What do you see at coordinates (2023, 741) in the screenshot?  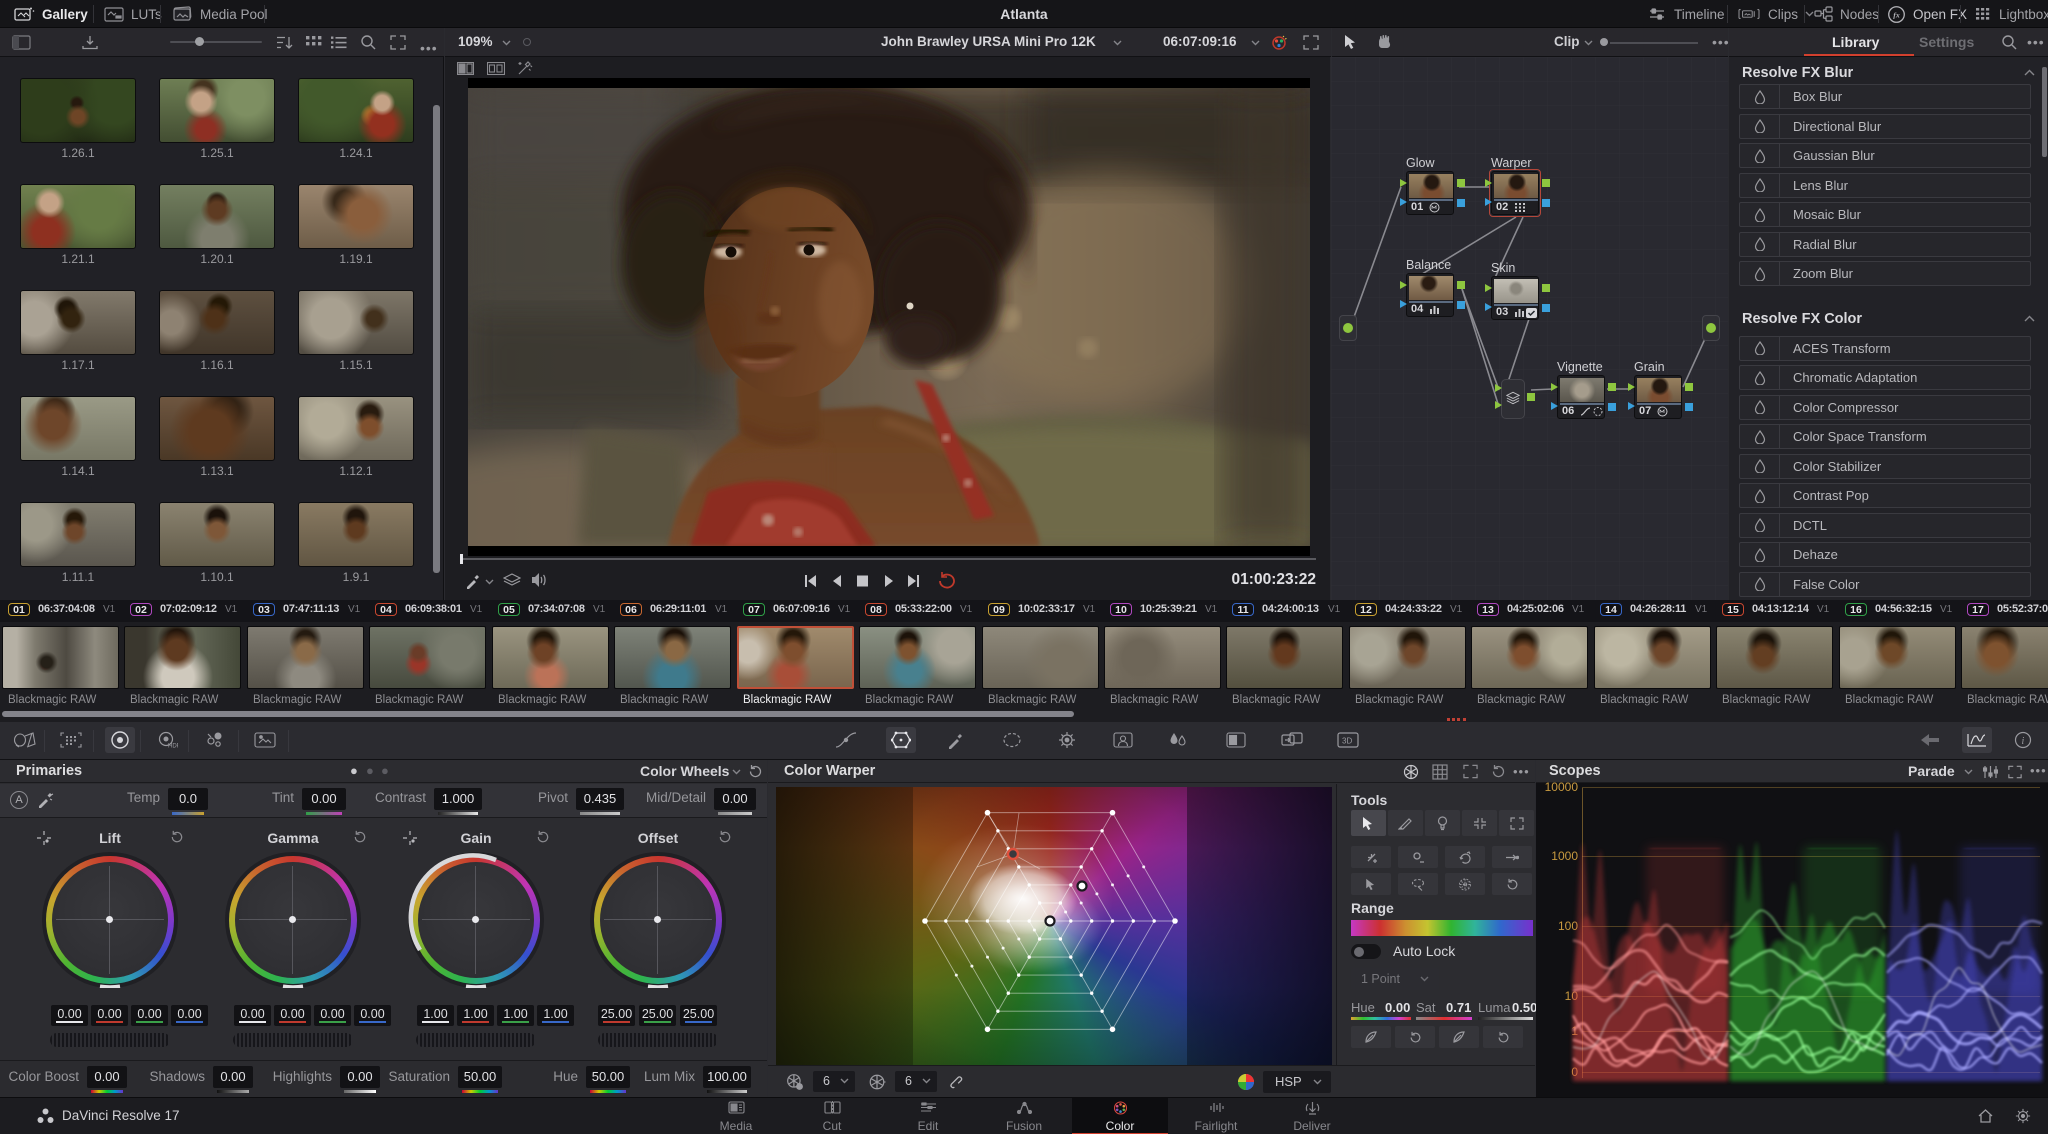 I see `svg-text: i` at bounding box center [2023, 741].